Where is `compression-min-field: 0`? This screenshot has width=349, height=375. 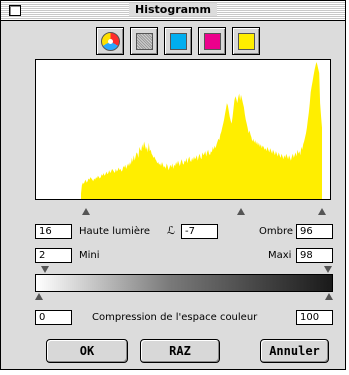 compression-min-field: 0 is located at coordinates (53, 317).